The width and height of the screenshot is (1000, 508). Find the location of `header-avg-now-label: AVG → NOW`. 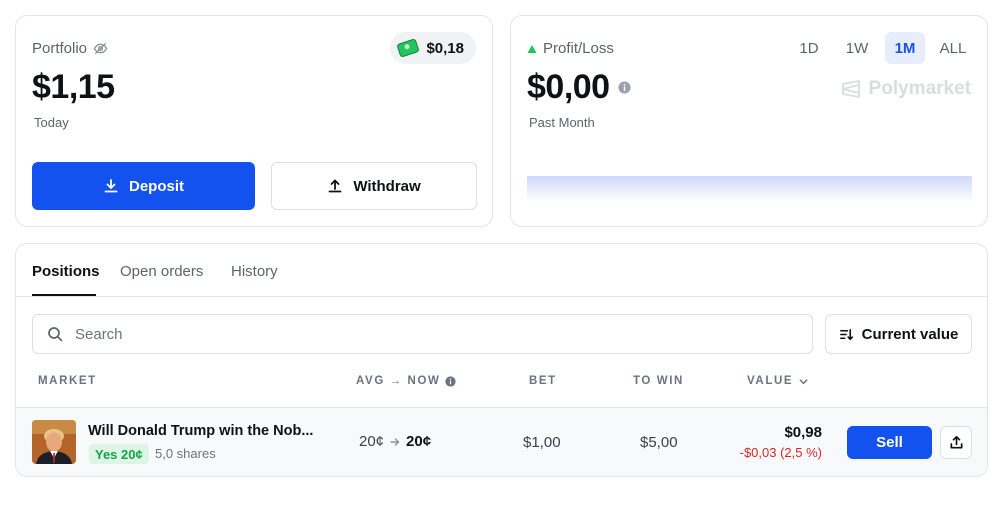

header-avg-now-label: AVG → NOW is located at coordinates (398, 381).